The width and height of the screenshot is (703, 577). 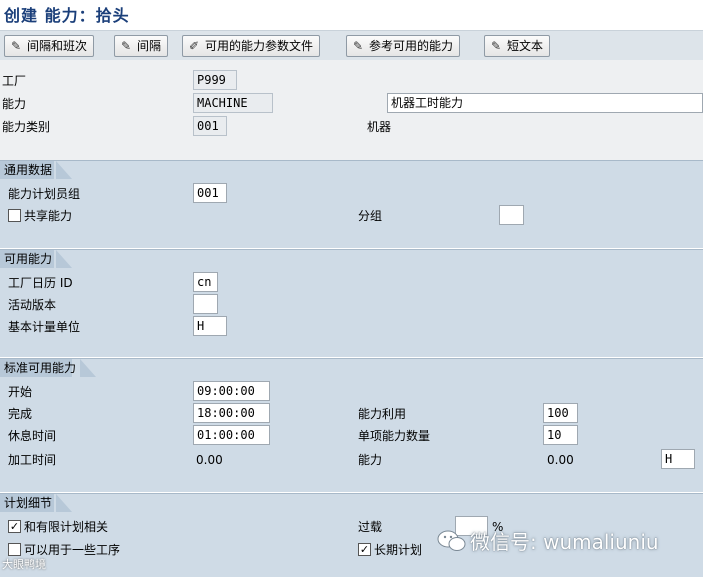 What do you see at coordinates (259, 46) in the screenshot?
I see `available-capacity-profile-label: 可用的能力参数文件` at bounding box center [259, 46].